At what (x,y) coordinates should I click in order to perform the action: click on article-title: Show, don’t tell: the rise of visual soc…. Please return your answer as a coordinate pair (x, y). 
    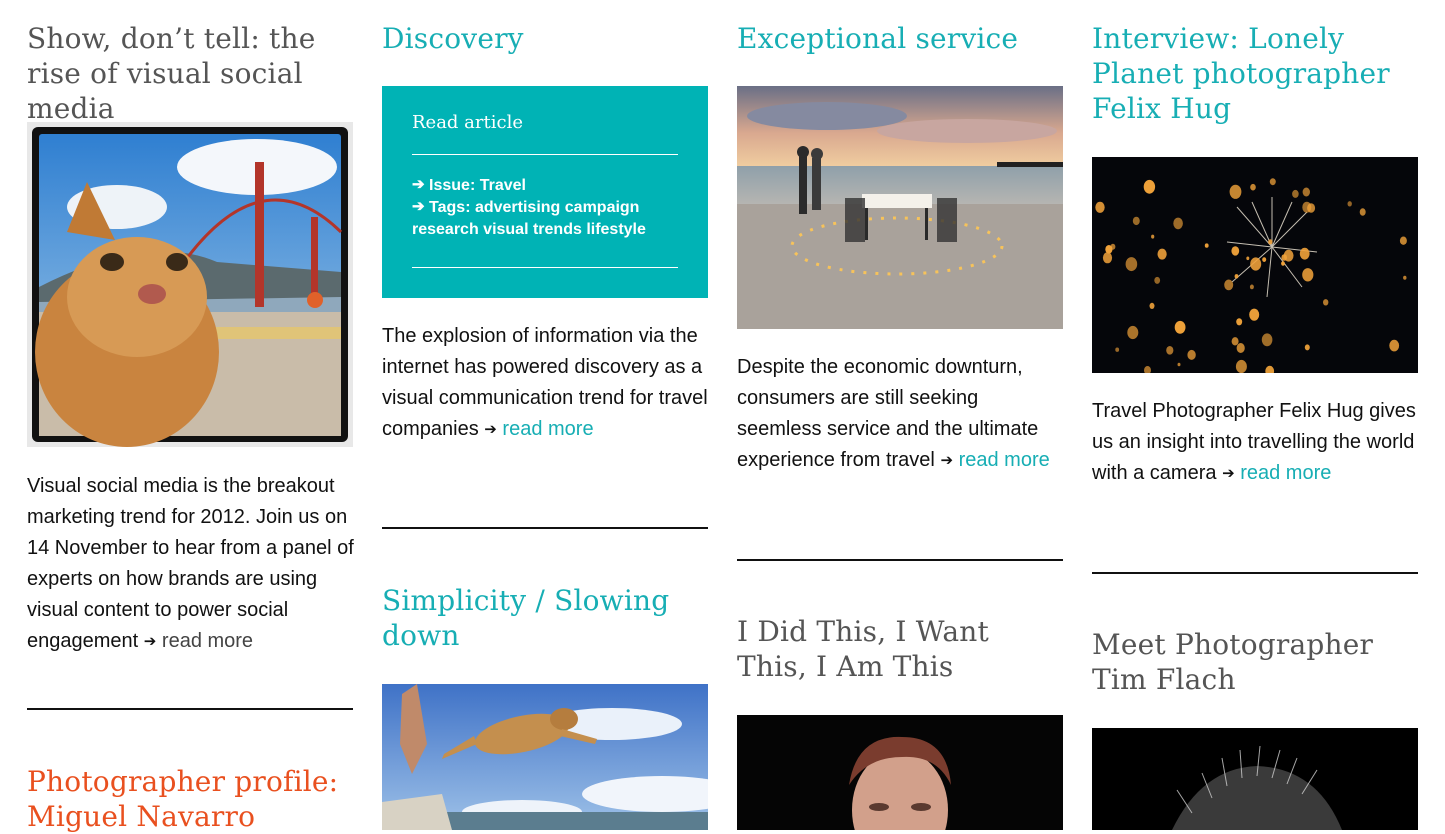
    Looking at the image, I should click on (192, 73).